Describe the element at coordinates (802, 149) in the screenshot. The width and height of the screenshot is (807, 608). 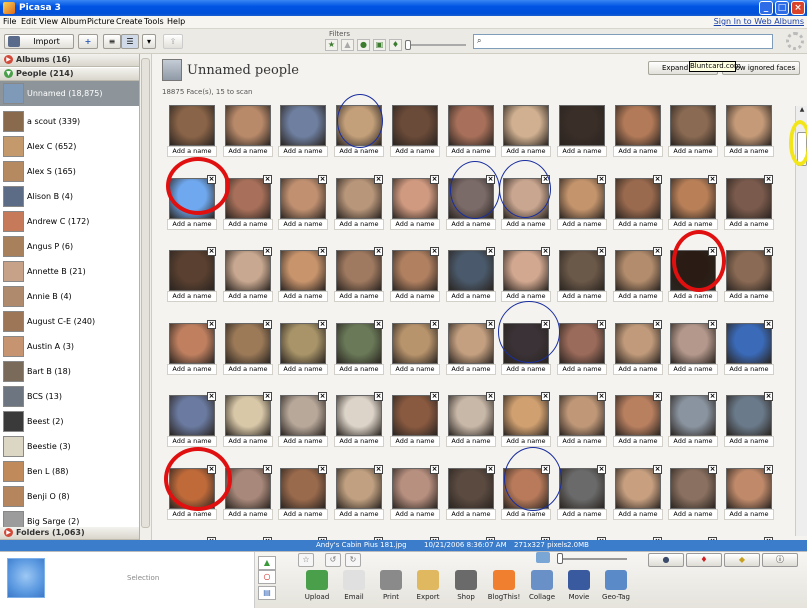
I see `grid-scroll-thumb` at that location.